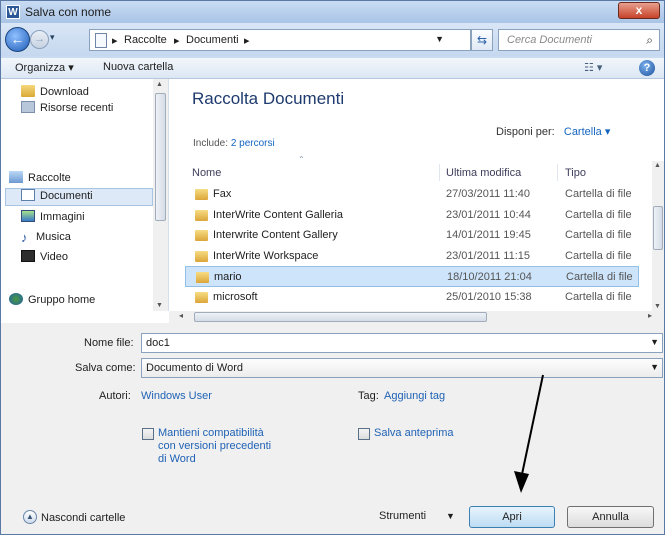 This screenshot has width=665, height=535. I want to click on horizontal-scroll-thumb, so click(340, 317).